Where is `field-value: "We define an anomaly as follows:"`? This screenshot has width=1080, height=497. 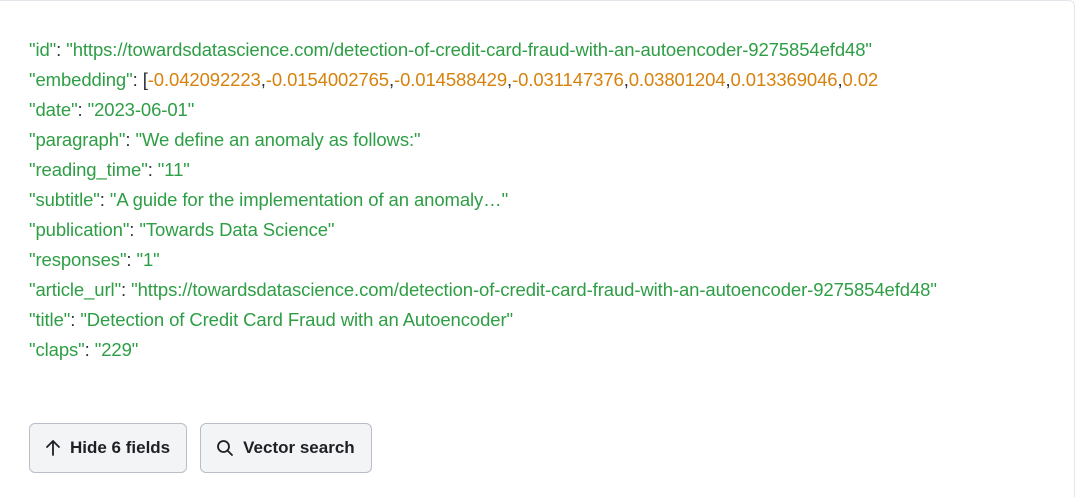
field-value: "We define an anomaly as follows:" is located at coordinates (278, 139).